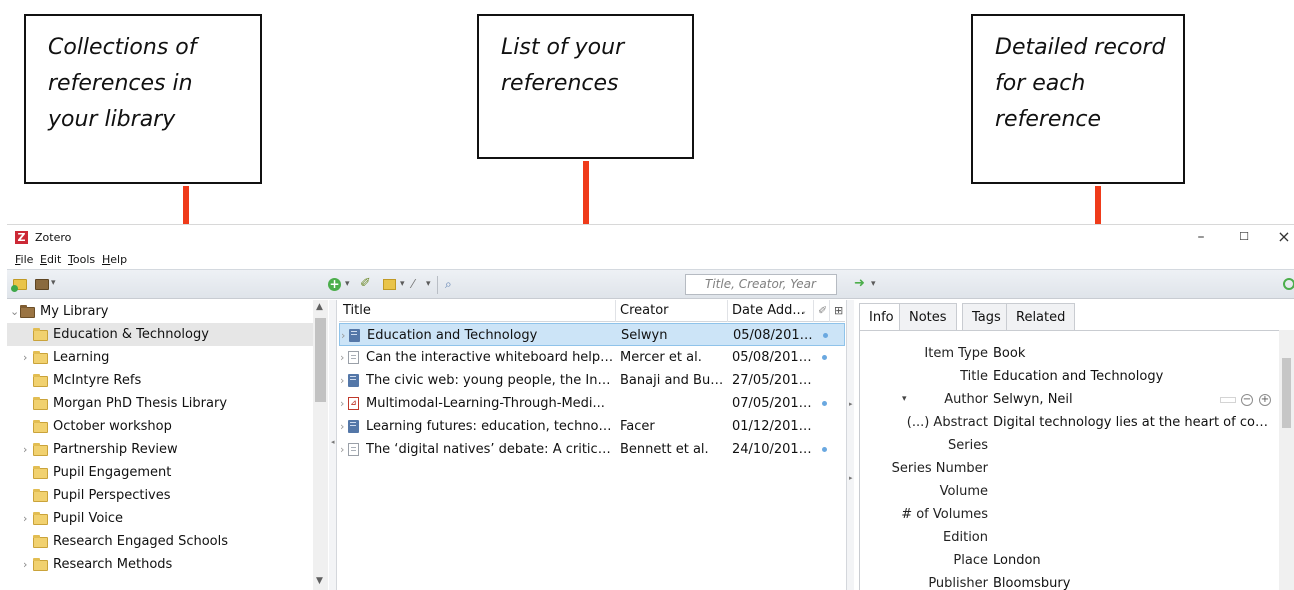 The height and width of the screenshot is (590, 1294). Describe the element at coordinates (19, 285) in the screenshot. I see `new-collection-icon` at that location.